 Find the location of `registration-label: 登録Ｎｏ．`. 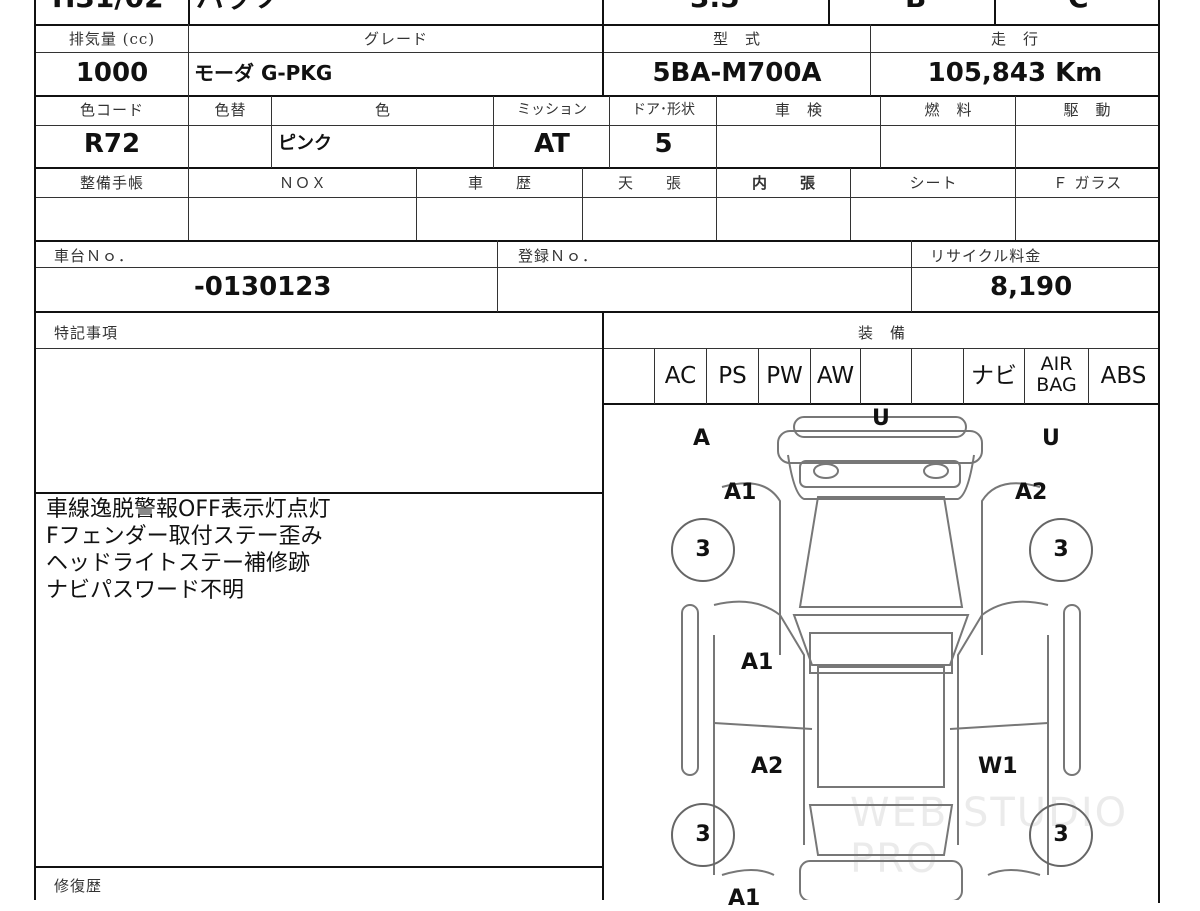

registration-label: 登録Ｎｏ． is located at coordinates (558, 256).